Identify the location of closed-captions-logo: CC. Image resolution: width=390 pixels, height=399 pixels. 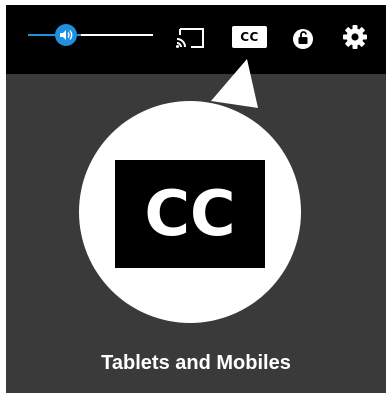
(190, 214).